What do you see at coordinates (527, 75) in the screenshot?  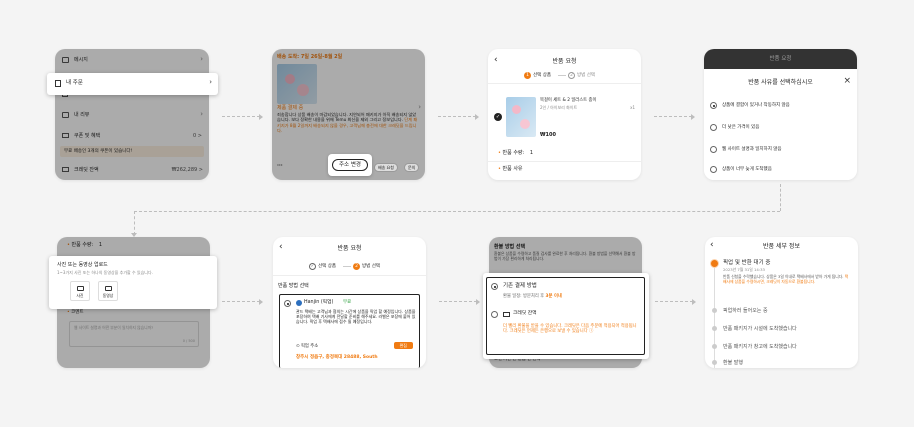 I see `step-1-icon: 1` at bounding box center [527, 75].